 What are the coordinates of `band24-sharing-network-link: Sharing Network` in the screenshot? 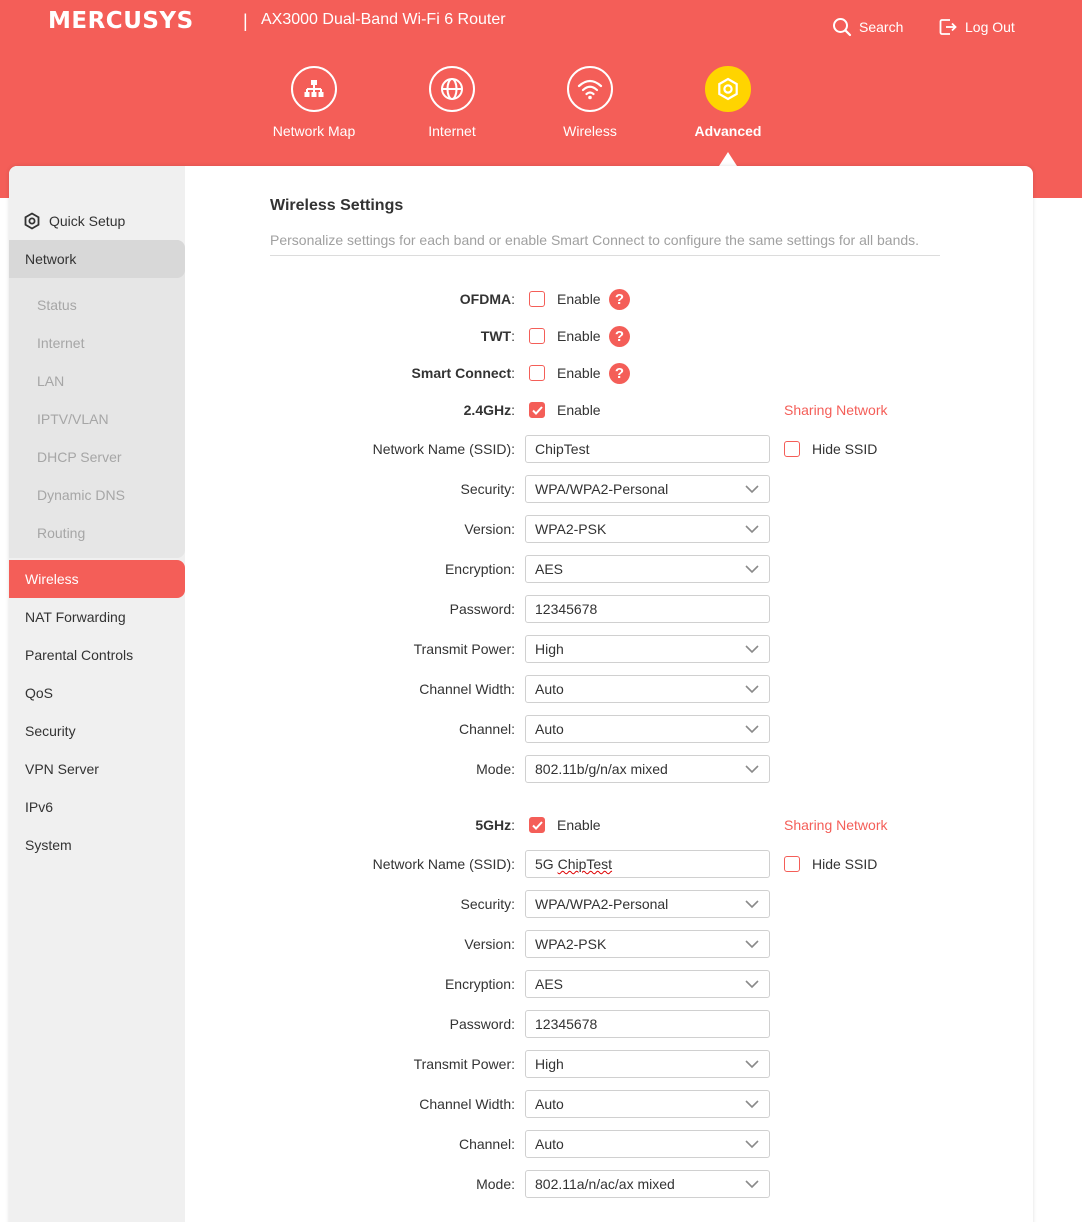 It's located at (836, 410).